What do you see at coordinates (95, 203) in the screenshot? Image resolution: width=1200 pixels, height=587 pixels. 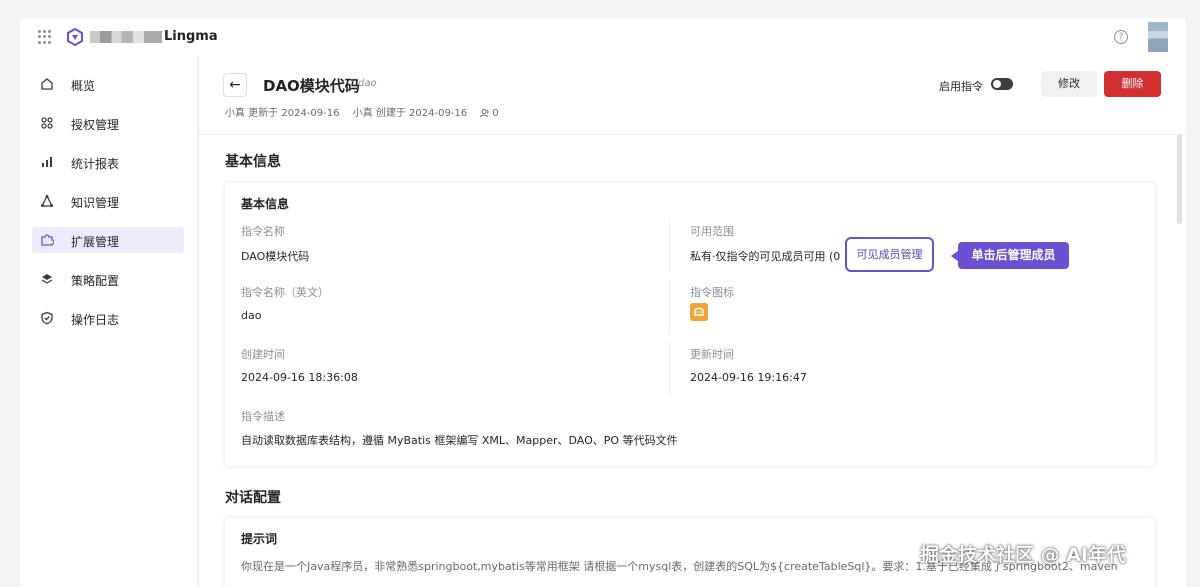 I see `sidebar-item-label: 知识管理` at bounding box center [95, 203].